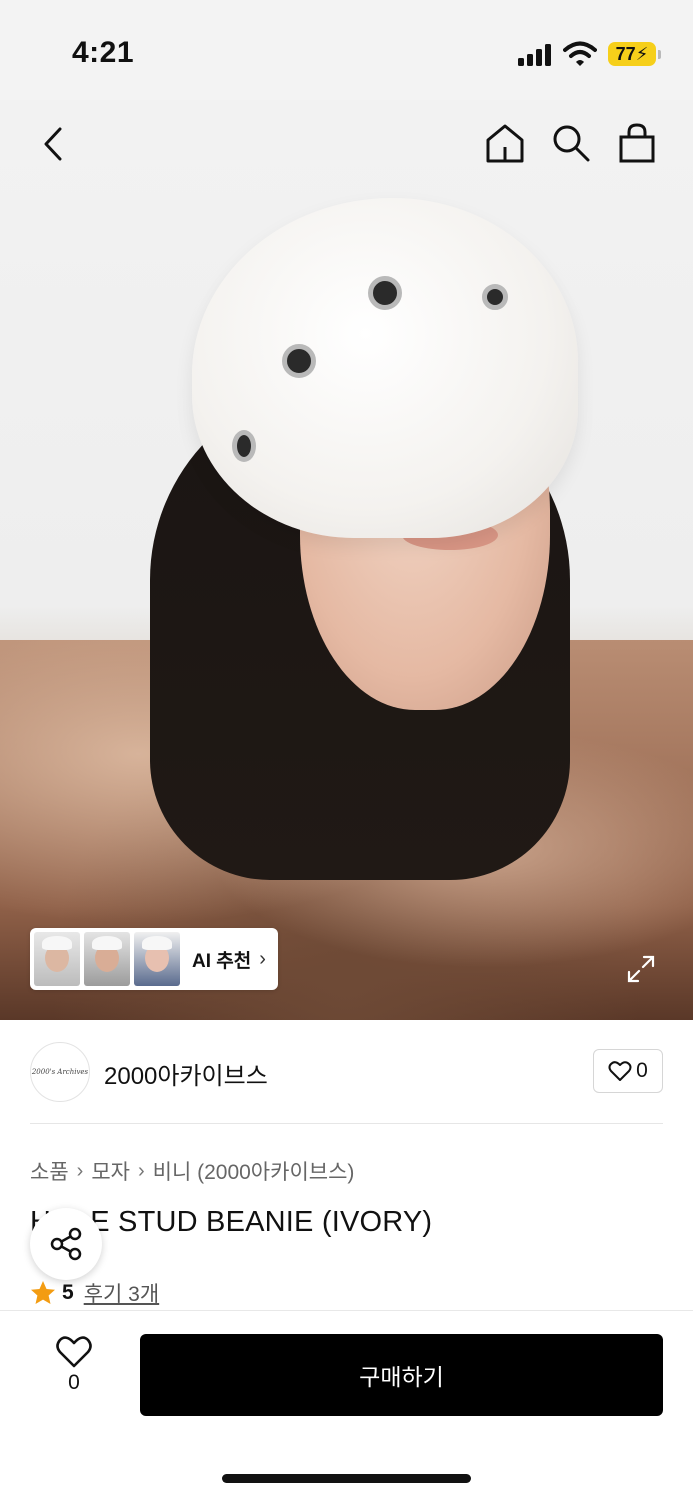 The image size is (693, 1501). I want to click on brand-like-button: 0, so click(628, 1071).